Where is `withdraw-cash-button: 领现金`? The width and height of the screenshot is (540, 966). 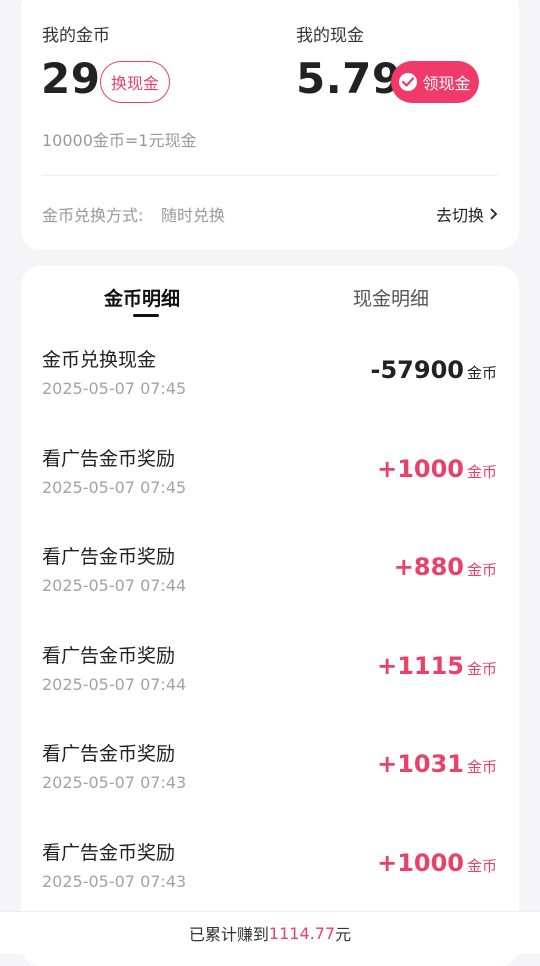
withdraw-cash-button: 领现金 is located at coordinates (435, 82).